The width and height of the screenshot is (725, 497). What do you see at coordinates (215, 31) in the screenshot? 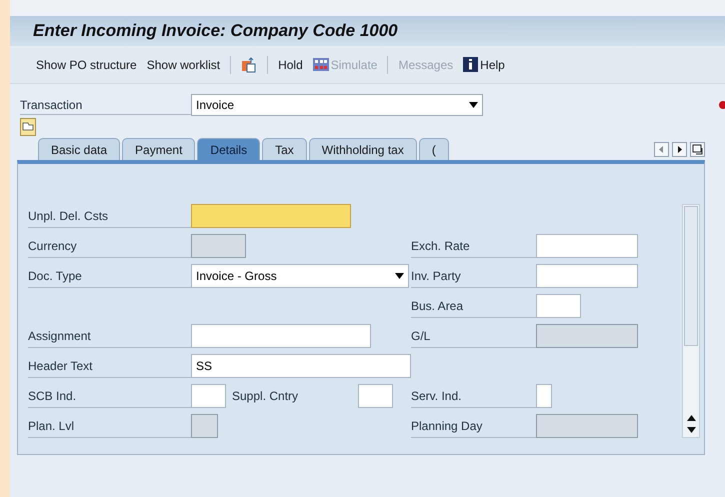
I see `window-title: Enter Incoming Invoice: Company Code 1000` at bounding box center [215, 31].